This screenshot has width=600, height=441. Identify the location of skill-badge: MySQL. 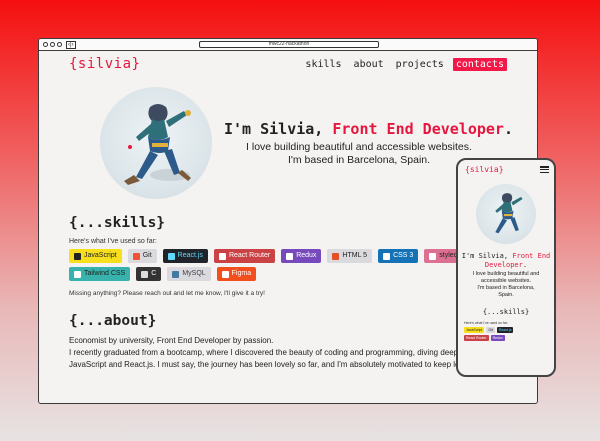
(189, 274).